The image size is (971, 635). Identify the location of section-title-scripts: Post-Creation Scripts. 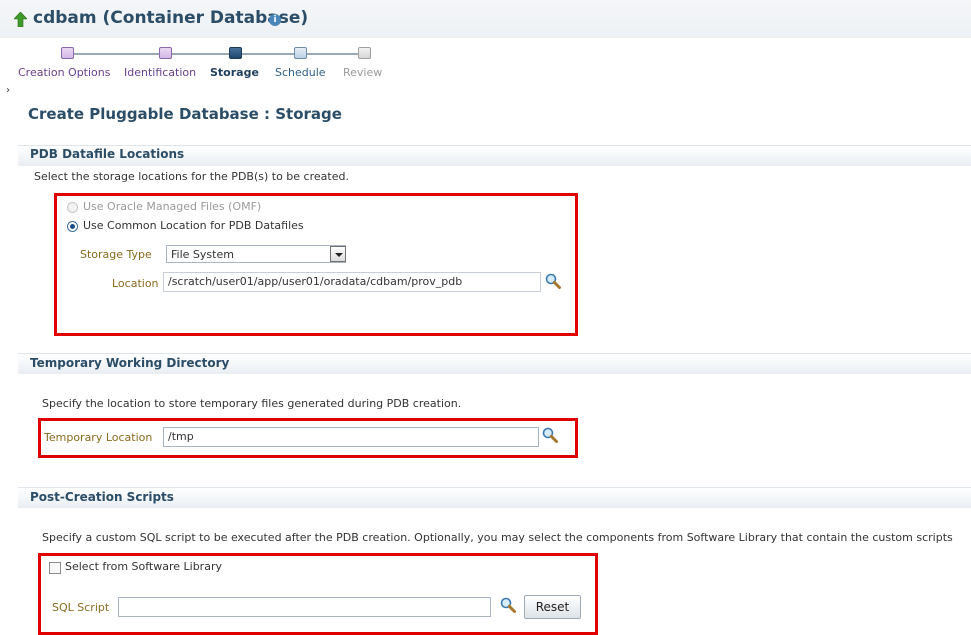
(102, 497).